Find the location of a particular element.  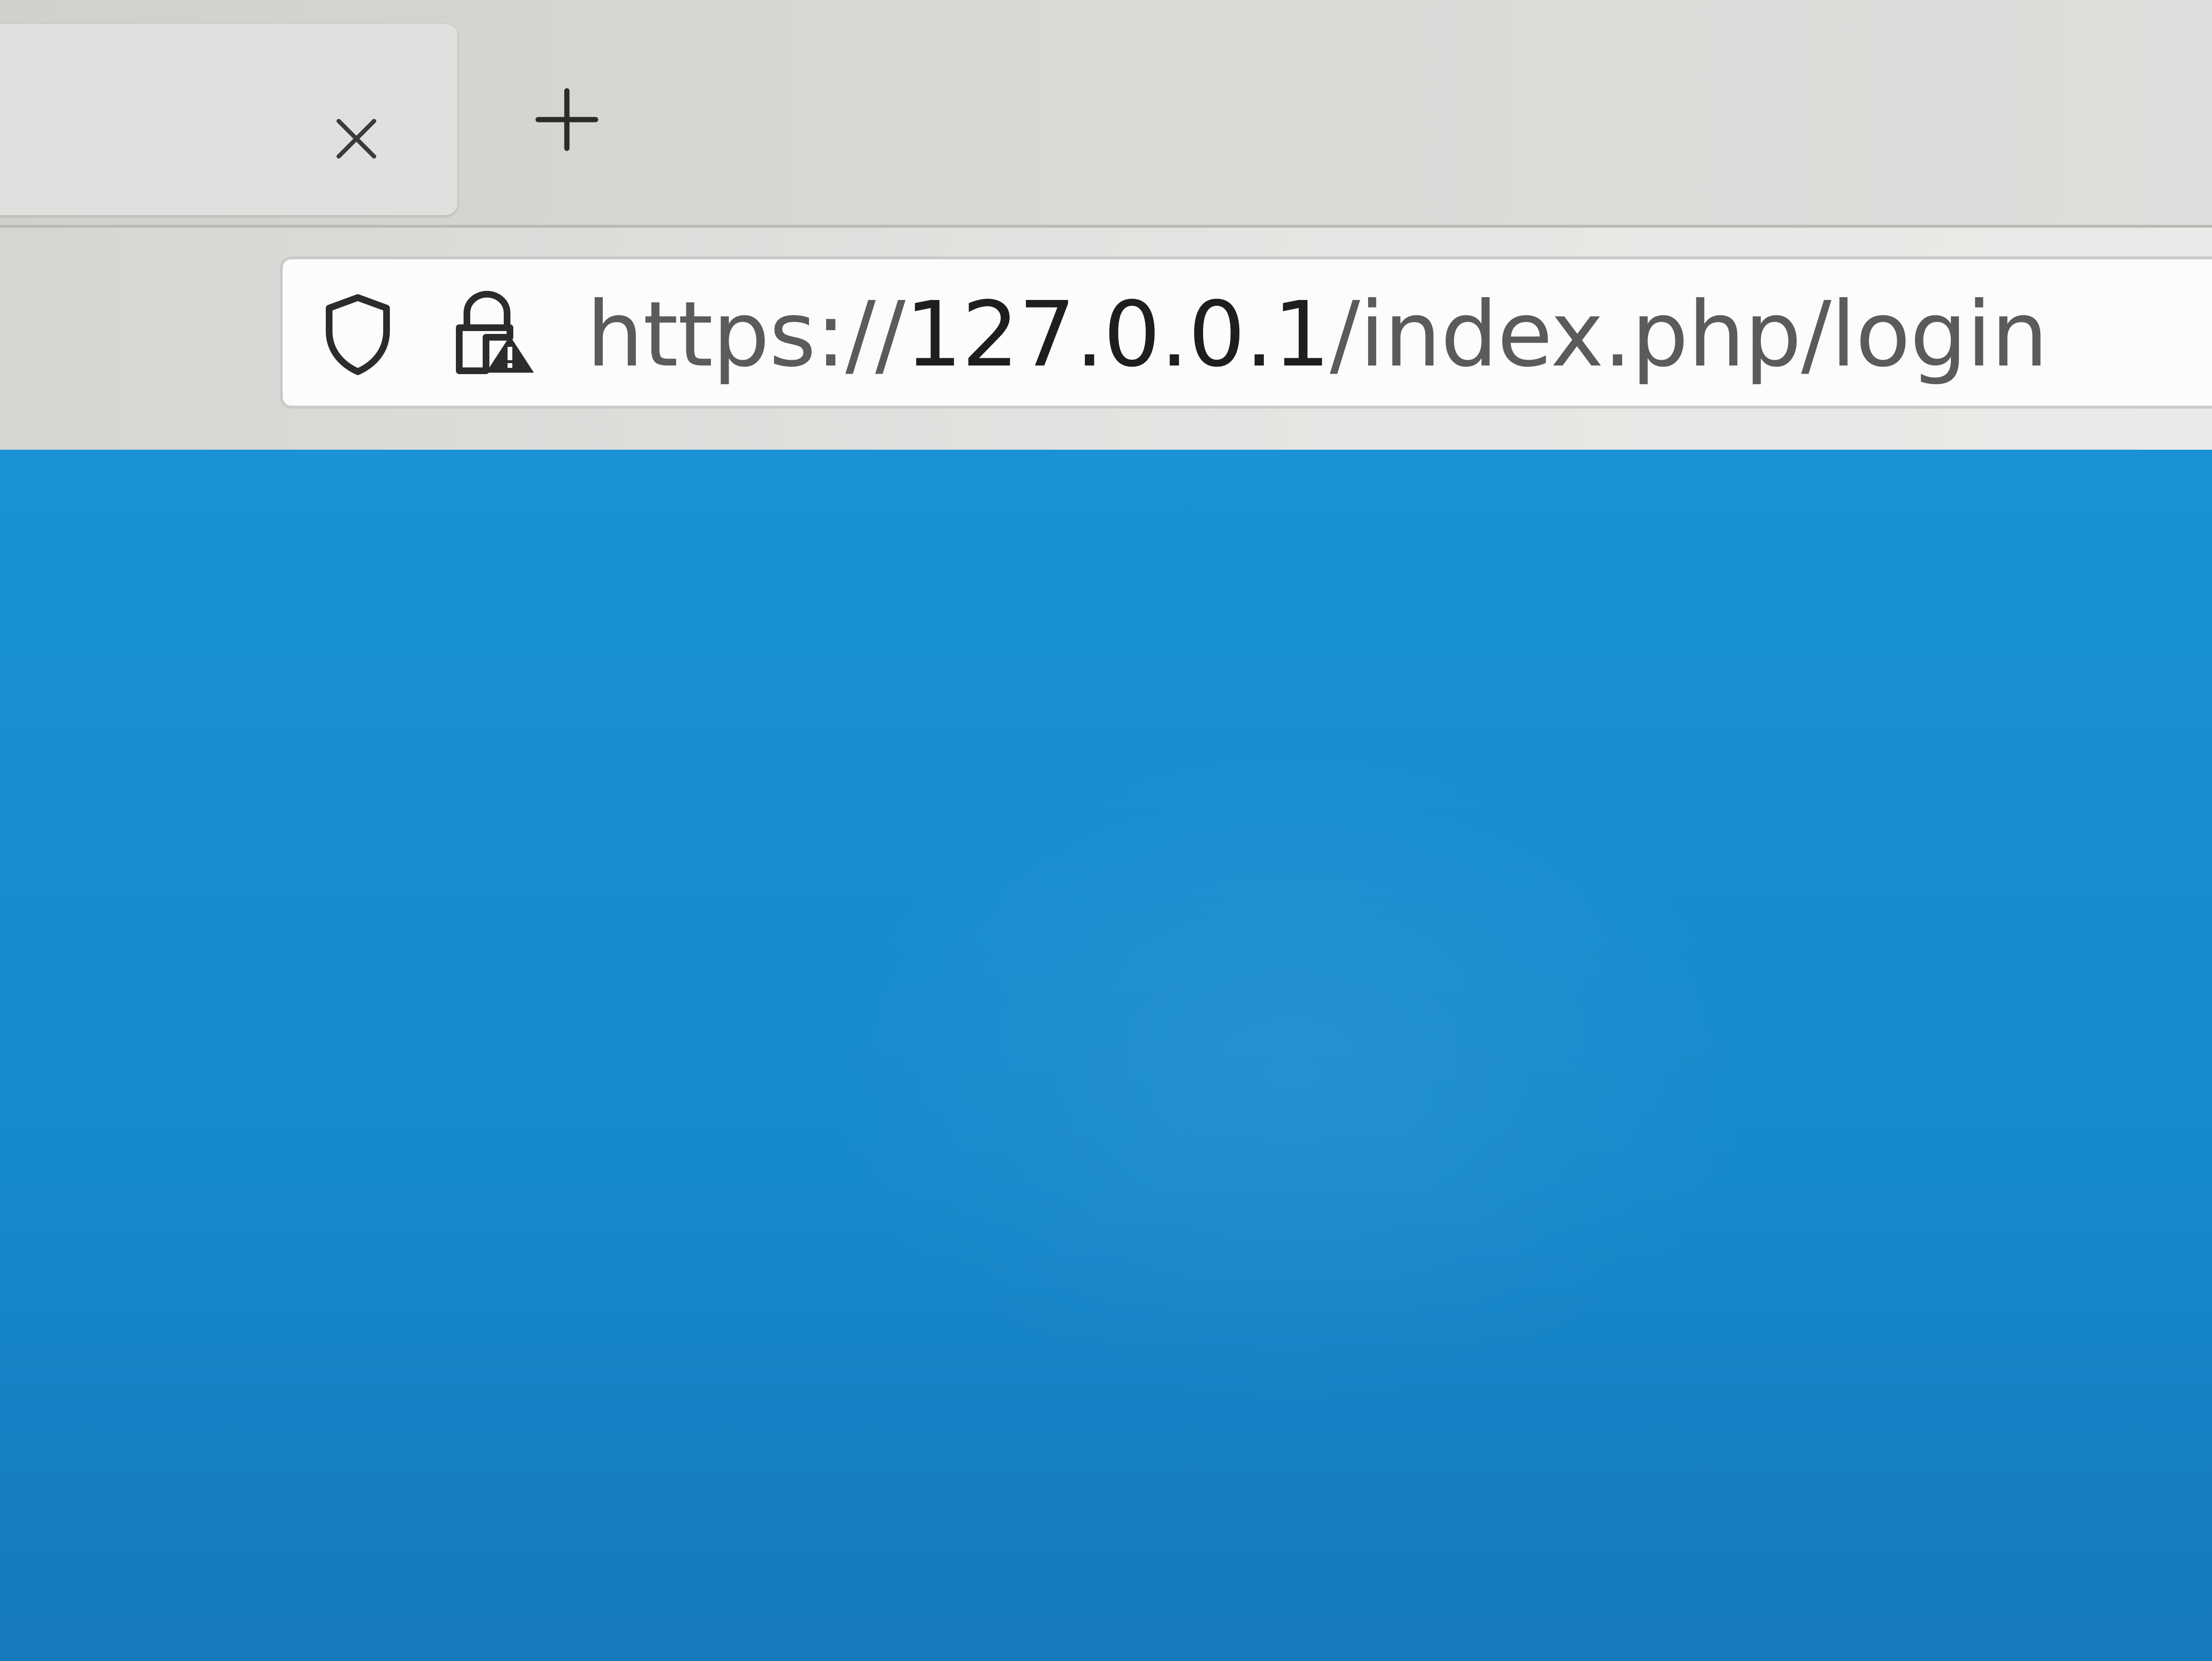

navigation-toolbar: https://127.0.0.1/index.php/login is located at coordinates (1106, 339).